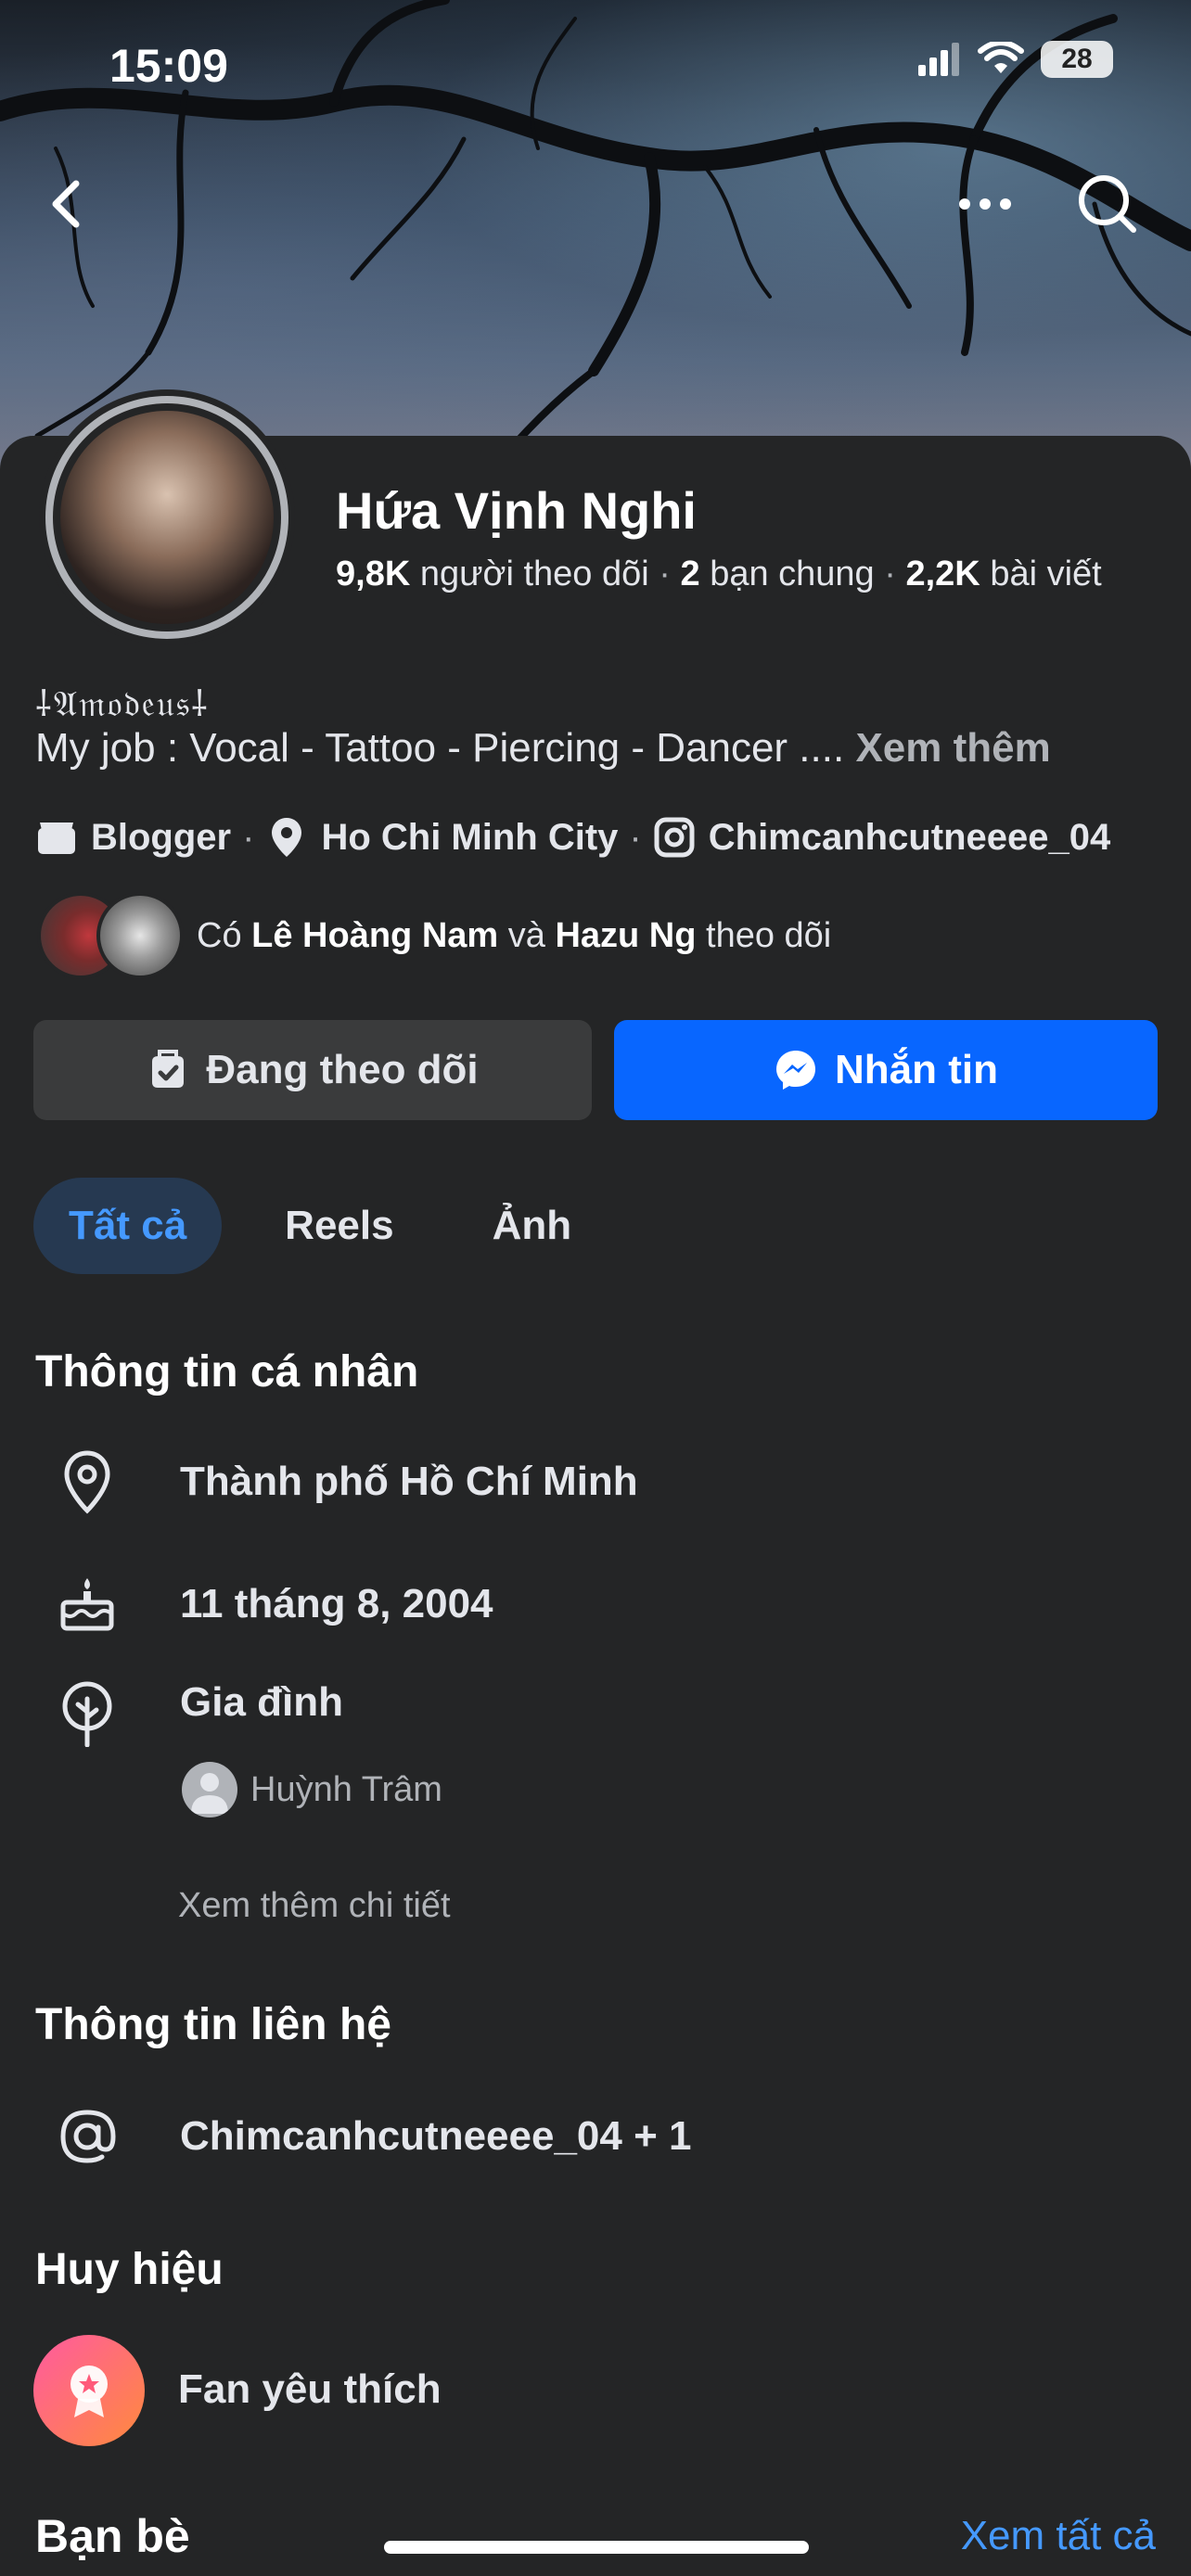  What do you see at coordinates (89, 2391) in the screenshot?
I see `fan-badge-icon` at bounding box center [89, 2391].